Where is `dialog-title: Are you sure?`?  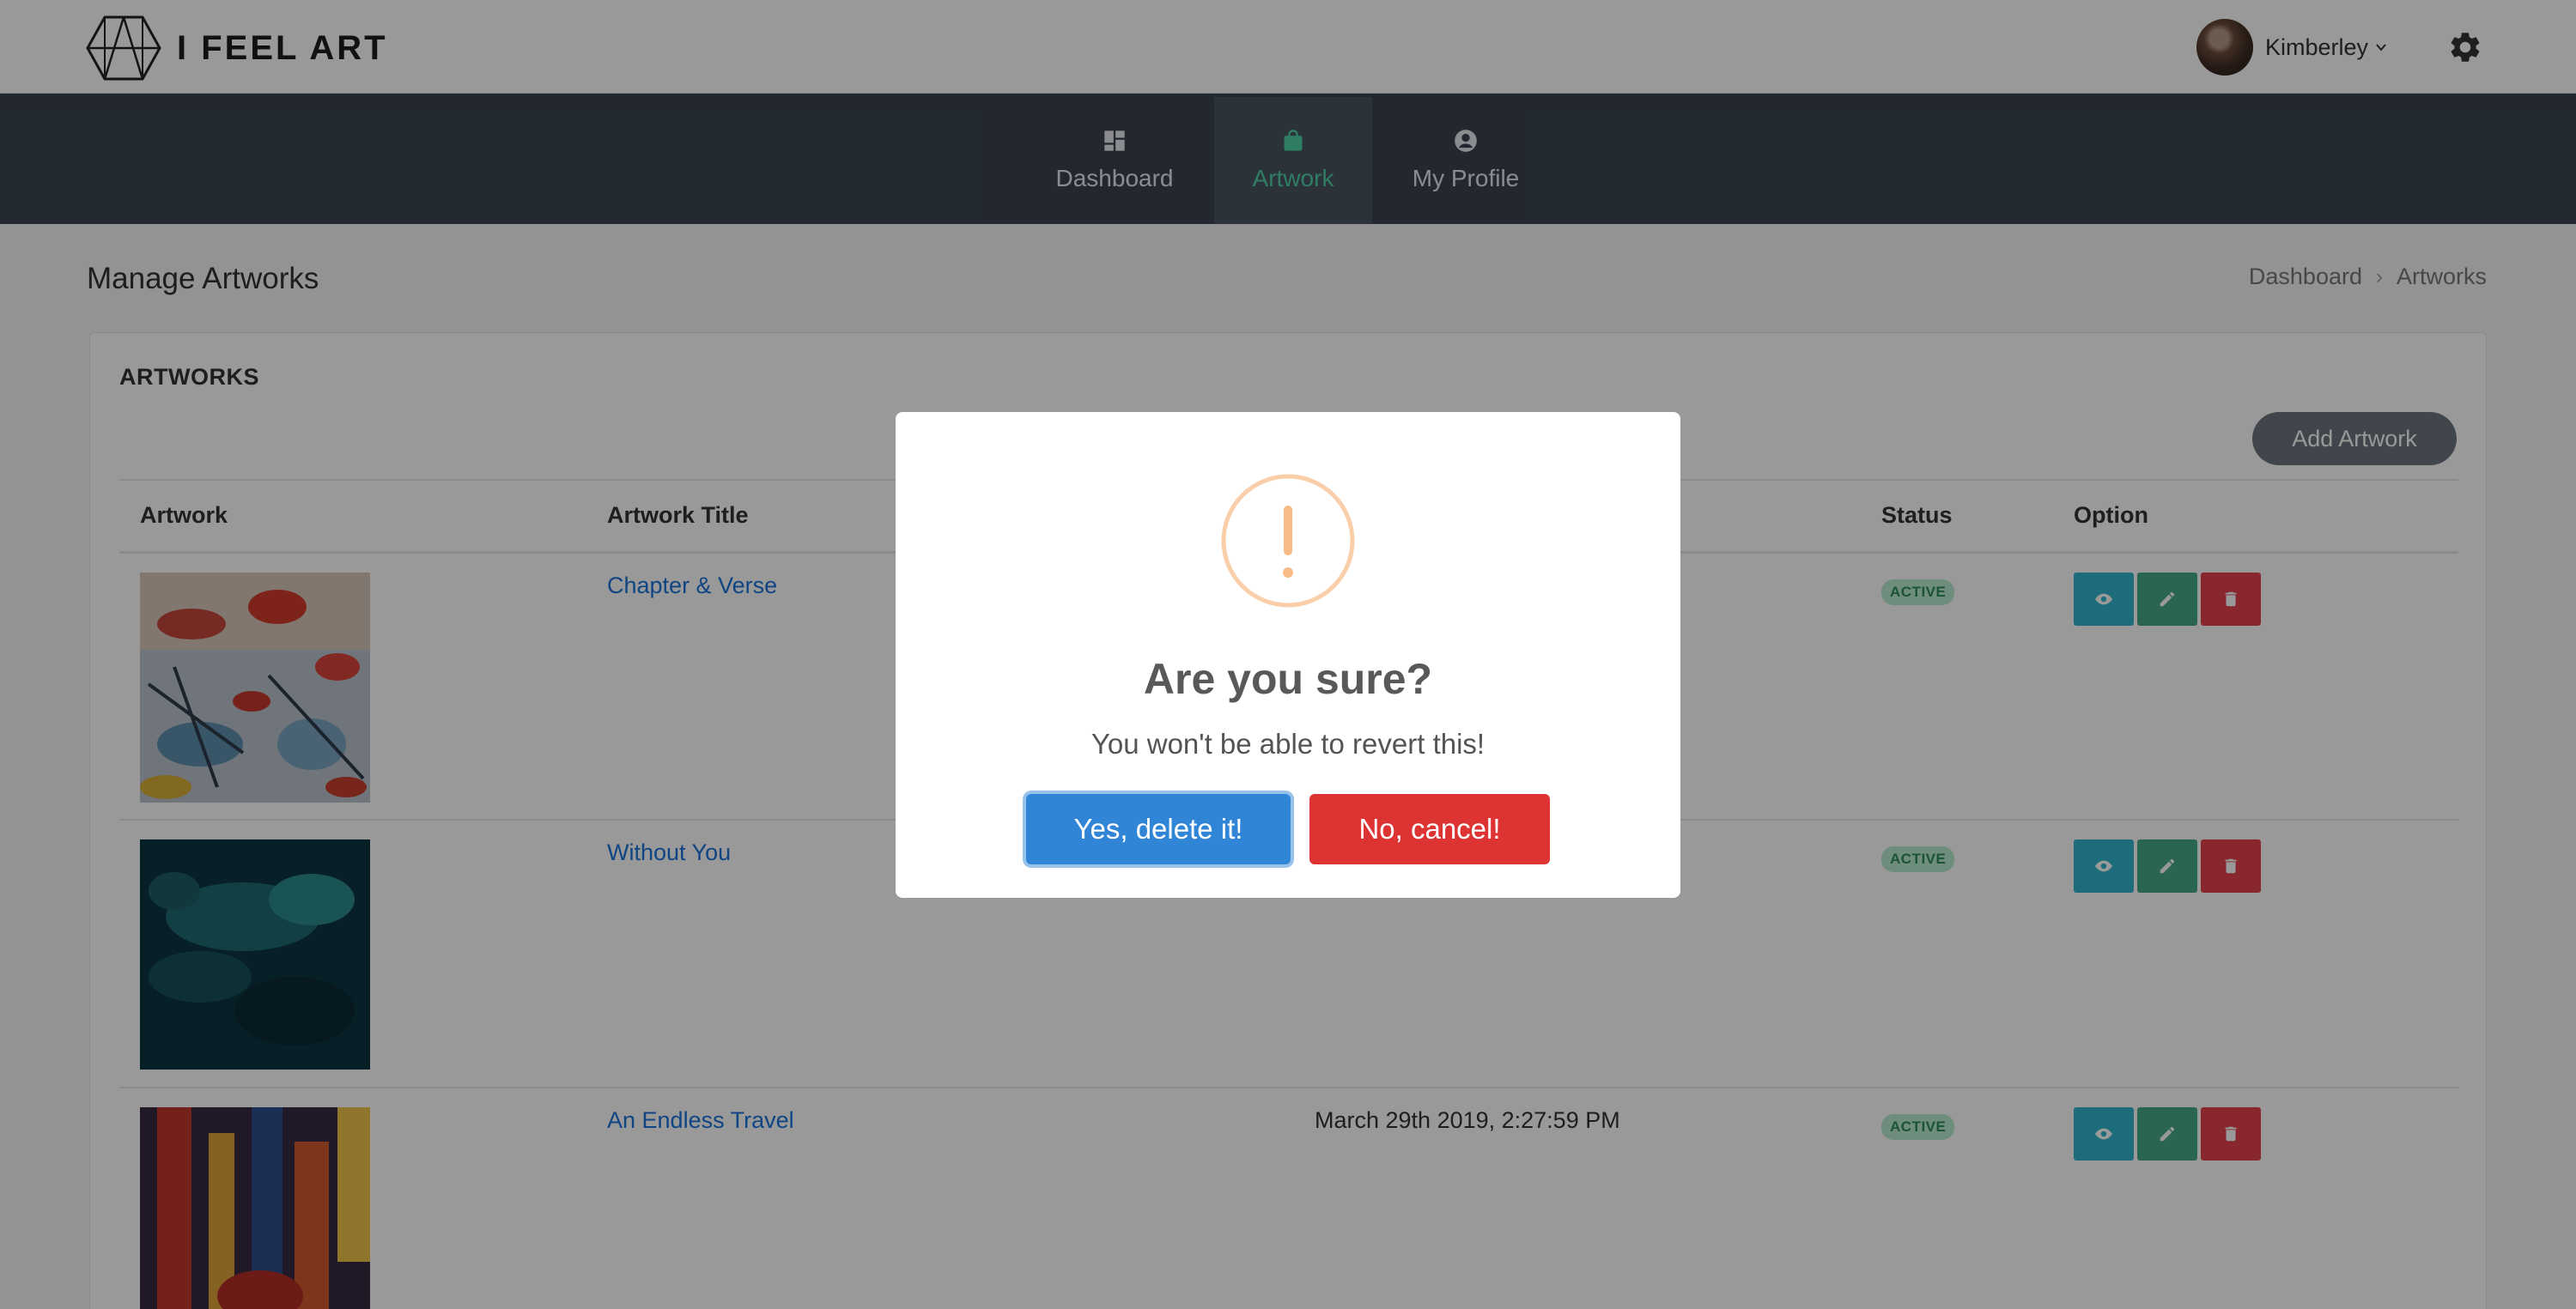 dialog-title: Are you sure? is located at coordinates (1288, 679).